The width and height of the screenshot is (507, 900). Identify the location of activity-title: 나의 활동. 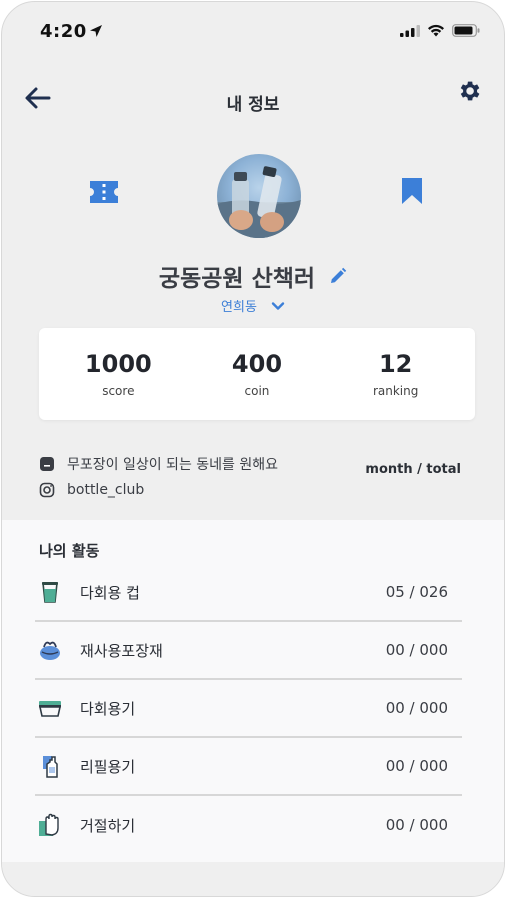
(69, 551).